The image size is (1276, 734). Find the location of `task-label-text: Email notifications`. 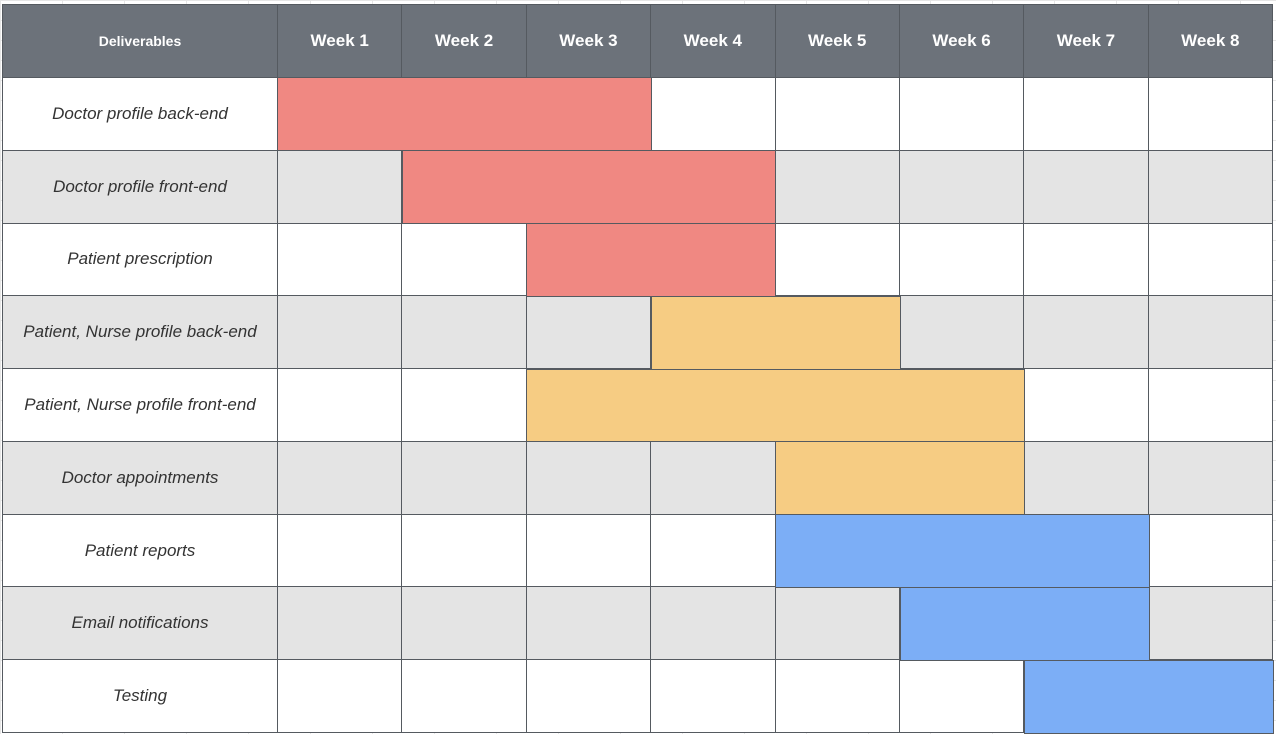

task-label-text: Email notifications is located at coordinates (140, 623).